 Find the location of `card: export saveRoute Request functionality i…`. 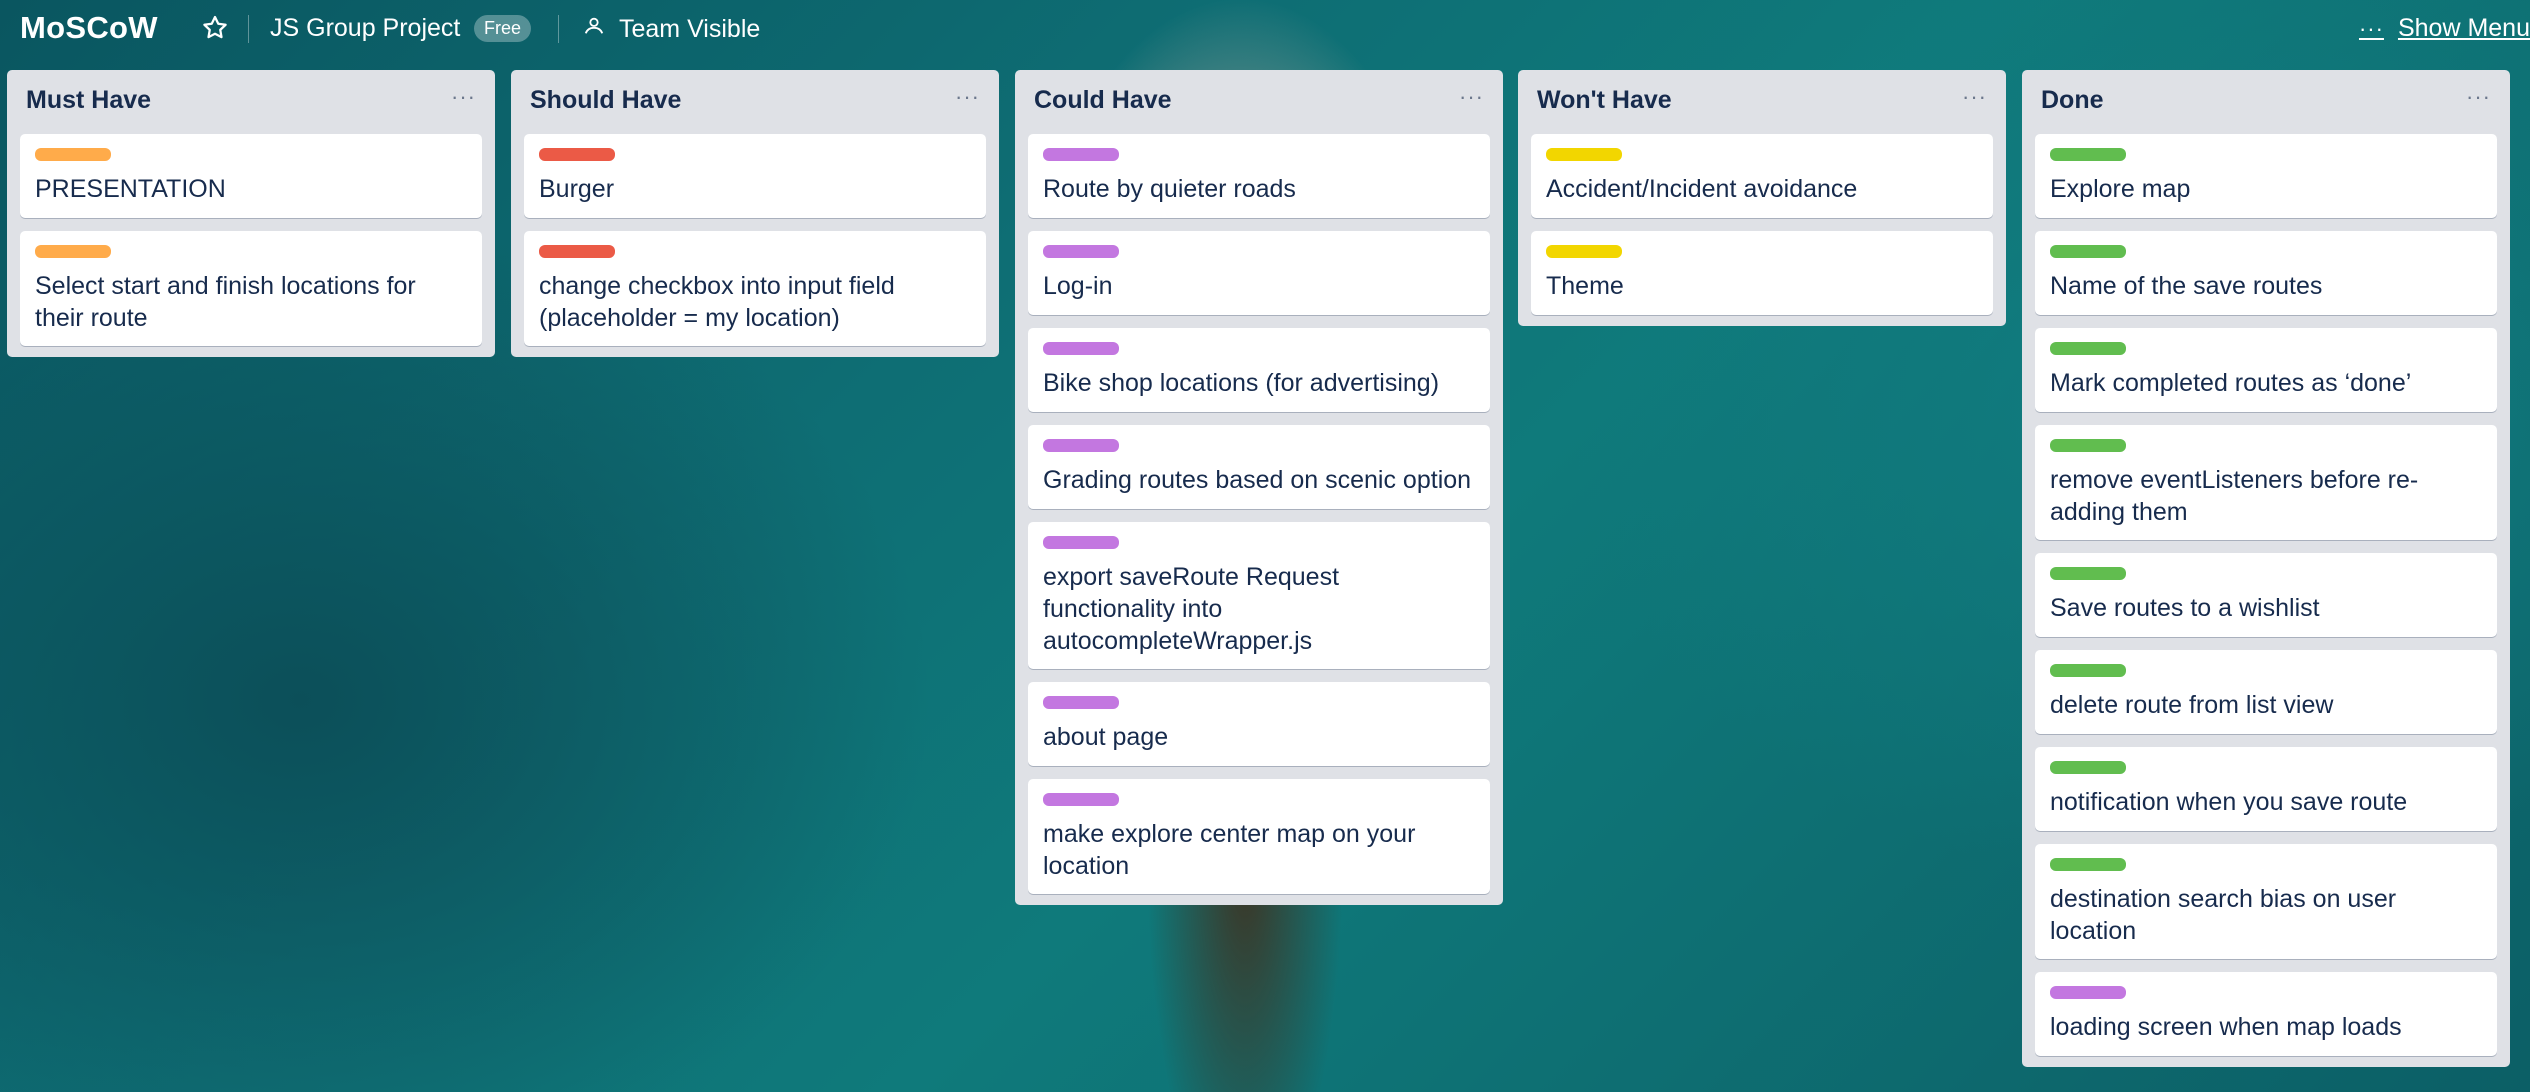

card: export saveRoute Request functionality i… is located at coordinates (1259, 595).